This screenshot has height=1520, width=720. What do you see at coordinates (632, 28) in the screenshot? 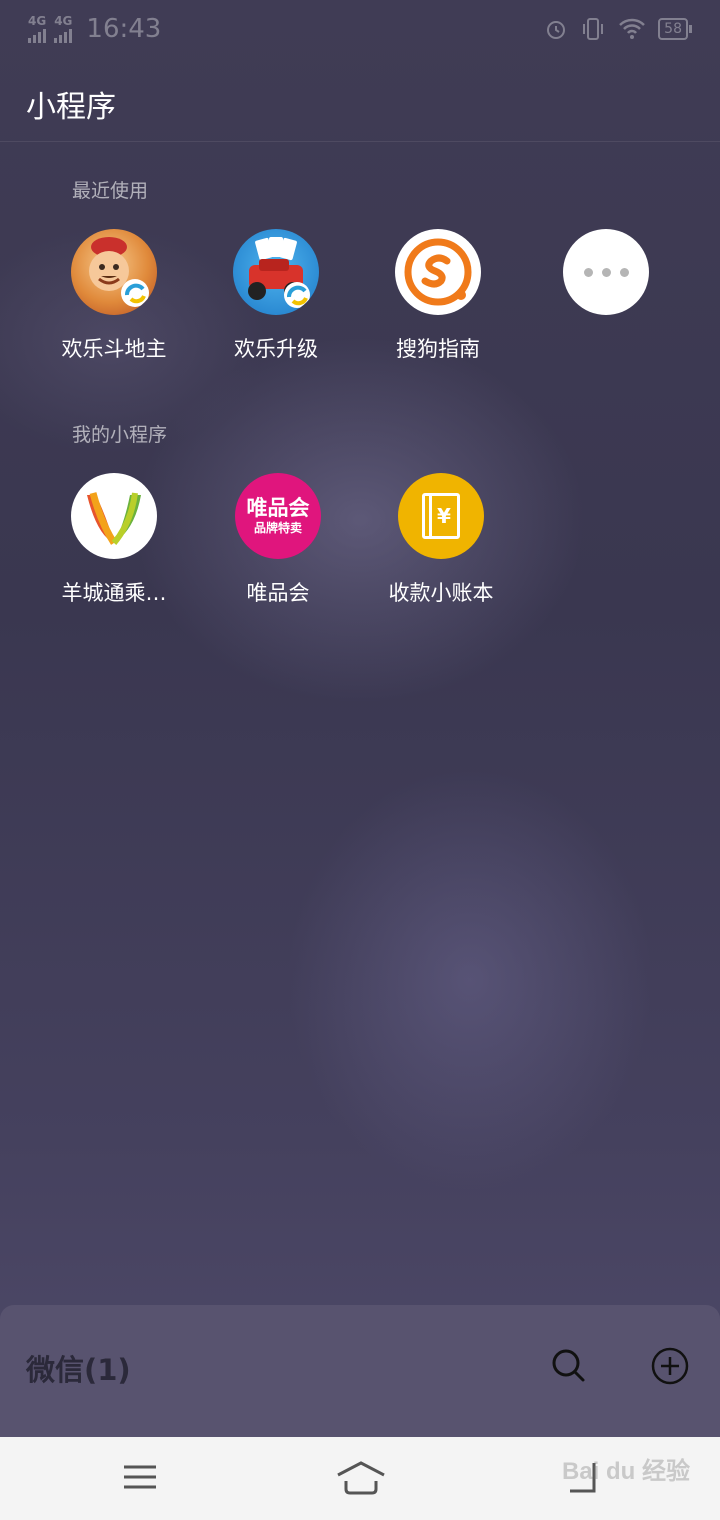
I see `wifi-icon` at bounding box center [632, 28].